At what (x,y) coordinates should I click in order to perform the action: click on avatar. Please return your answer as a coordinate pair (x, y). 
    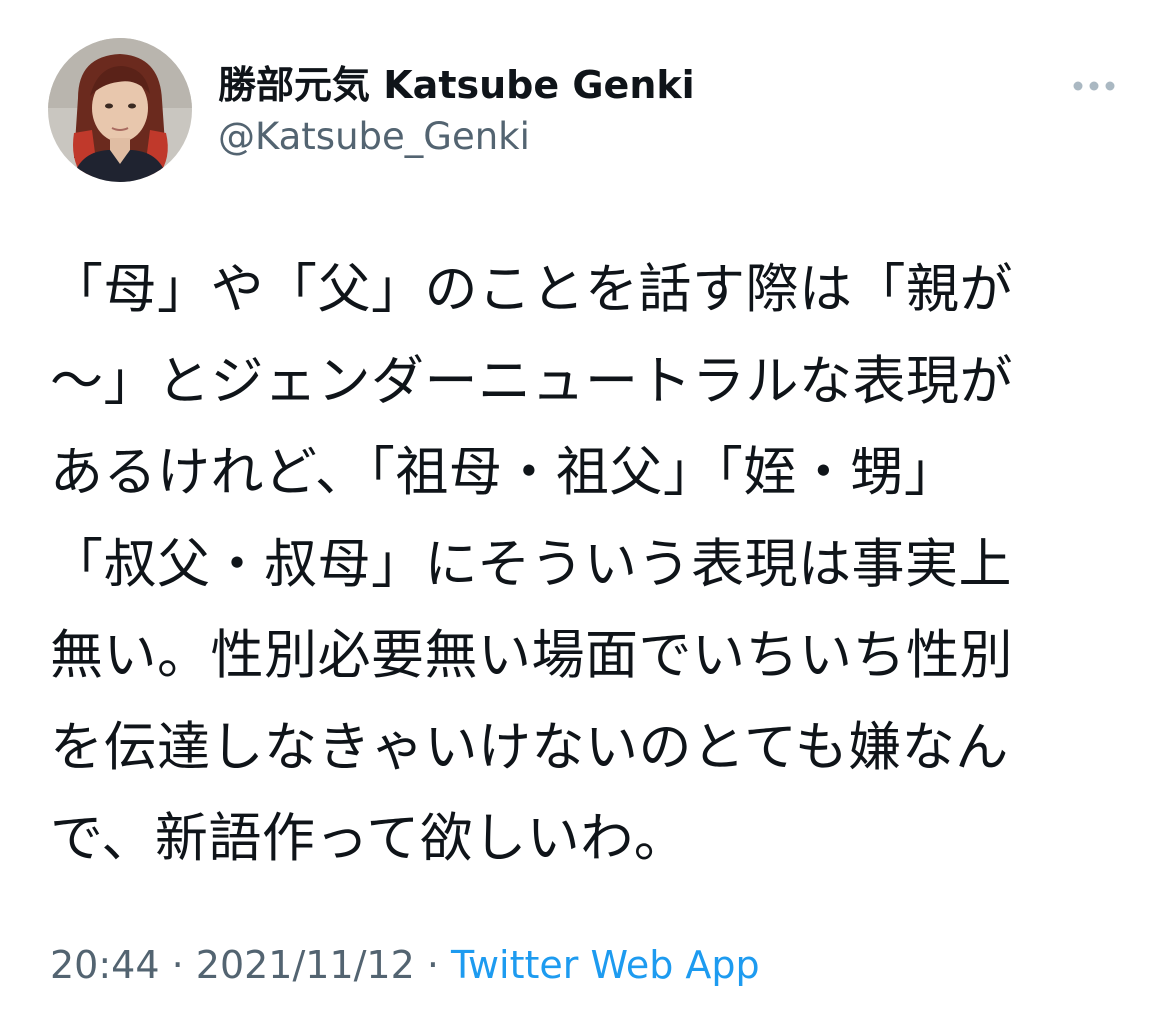
    Looking at the image, I should click on (120, 110).